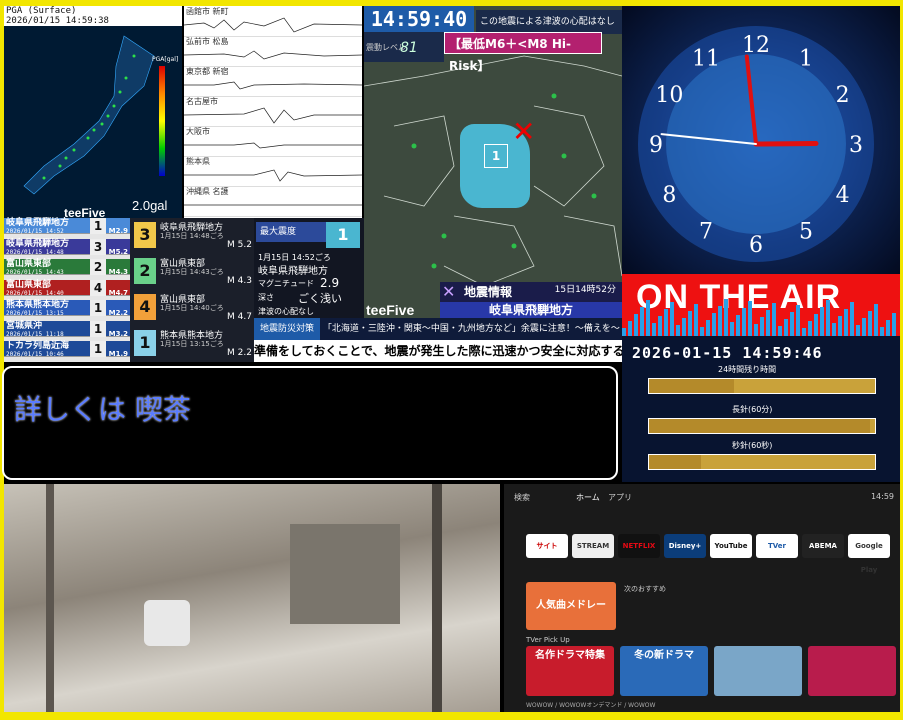  I want to click on tv-nav-home: ホーム, so click(588, 497).